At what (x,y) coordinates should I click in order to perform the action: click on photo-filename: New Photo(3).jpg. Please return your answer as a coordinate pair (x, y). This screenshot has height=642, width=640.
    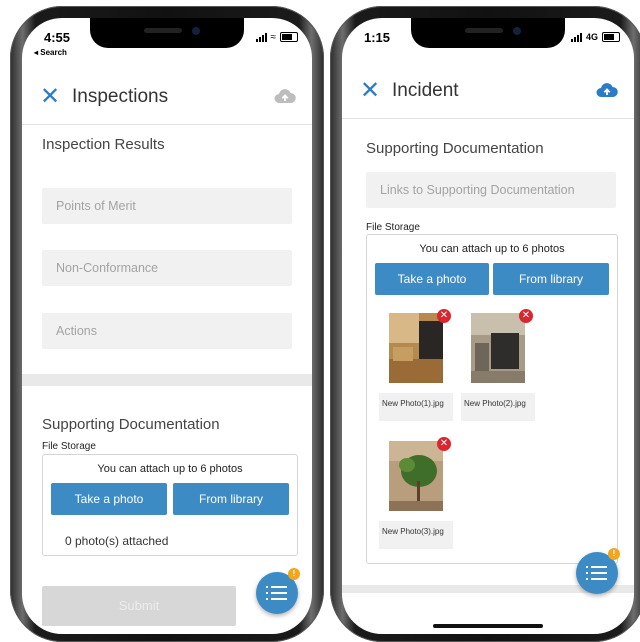
    Looking at the image, I should click on (416, 535).